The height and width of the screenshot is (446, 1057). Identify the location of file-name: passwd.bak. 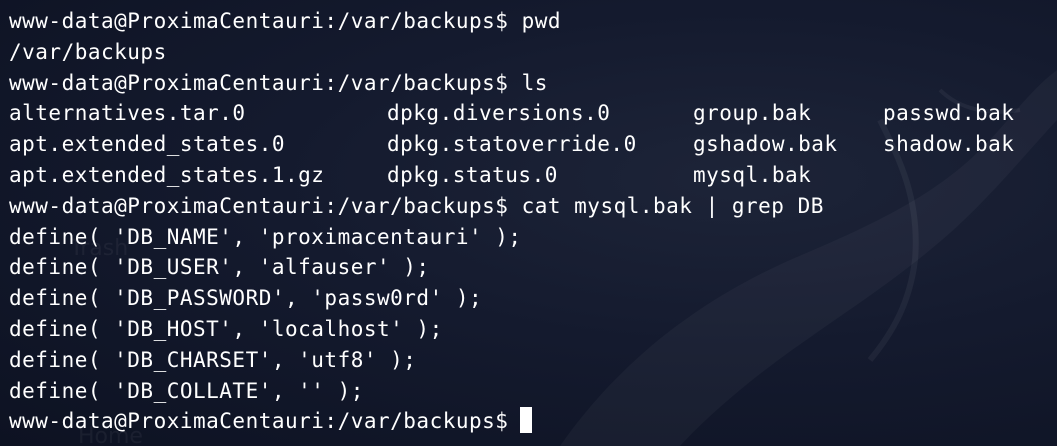
(949, 113).